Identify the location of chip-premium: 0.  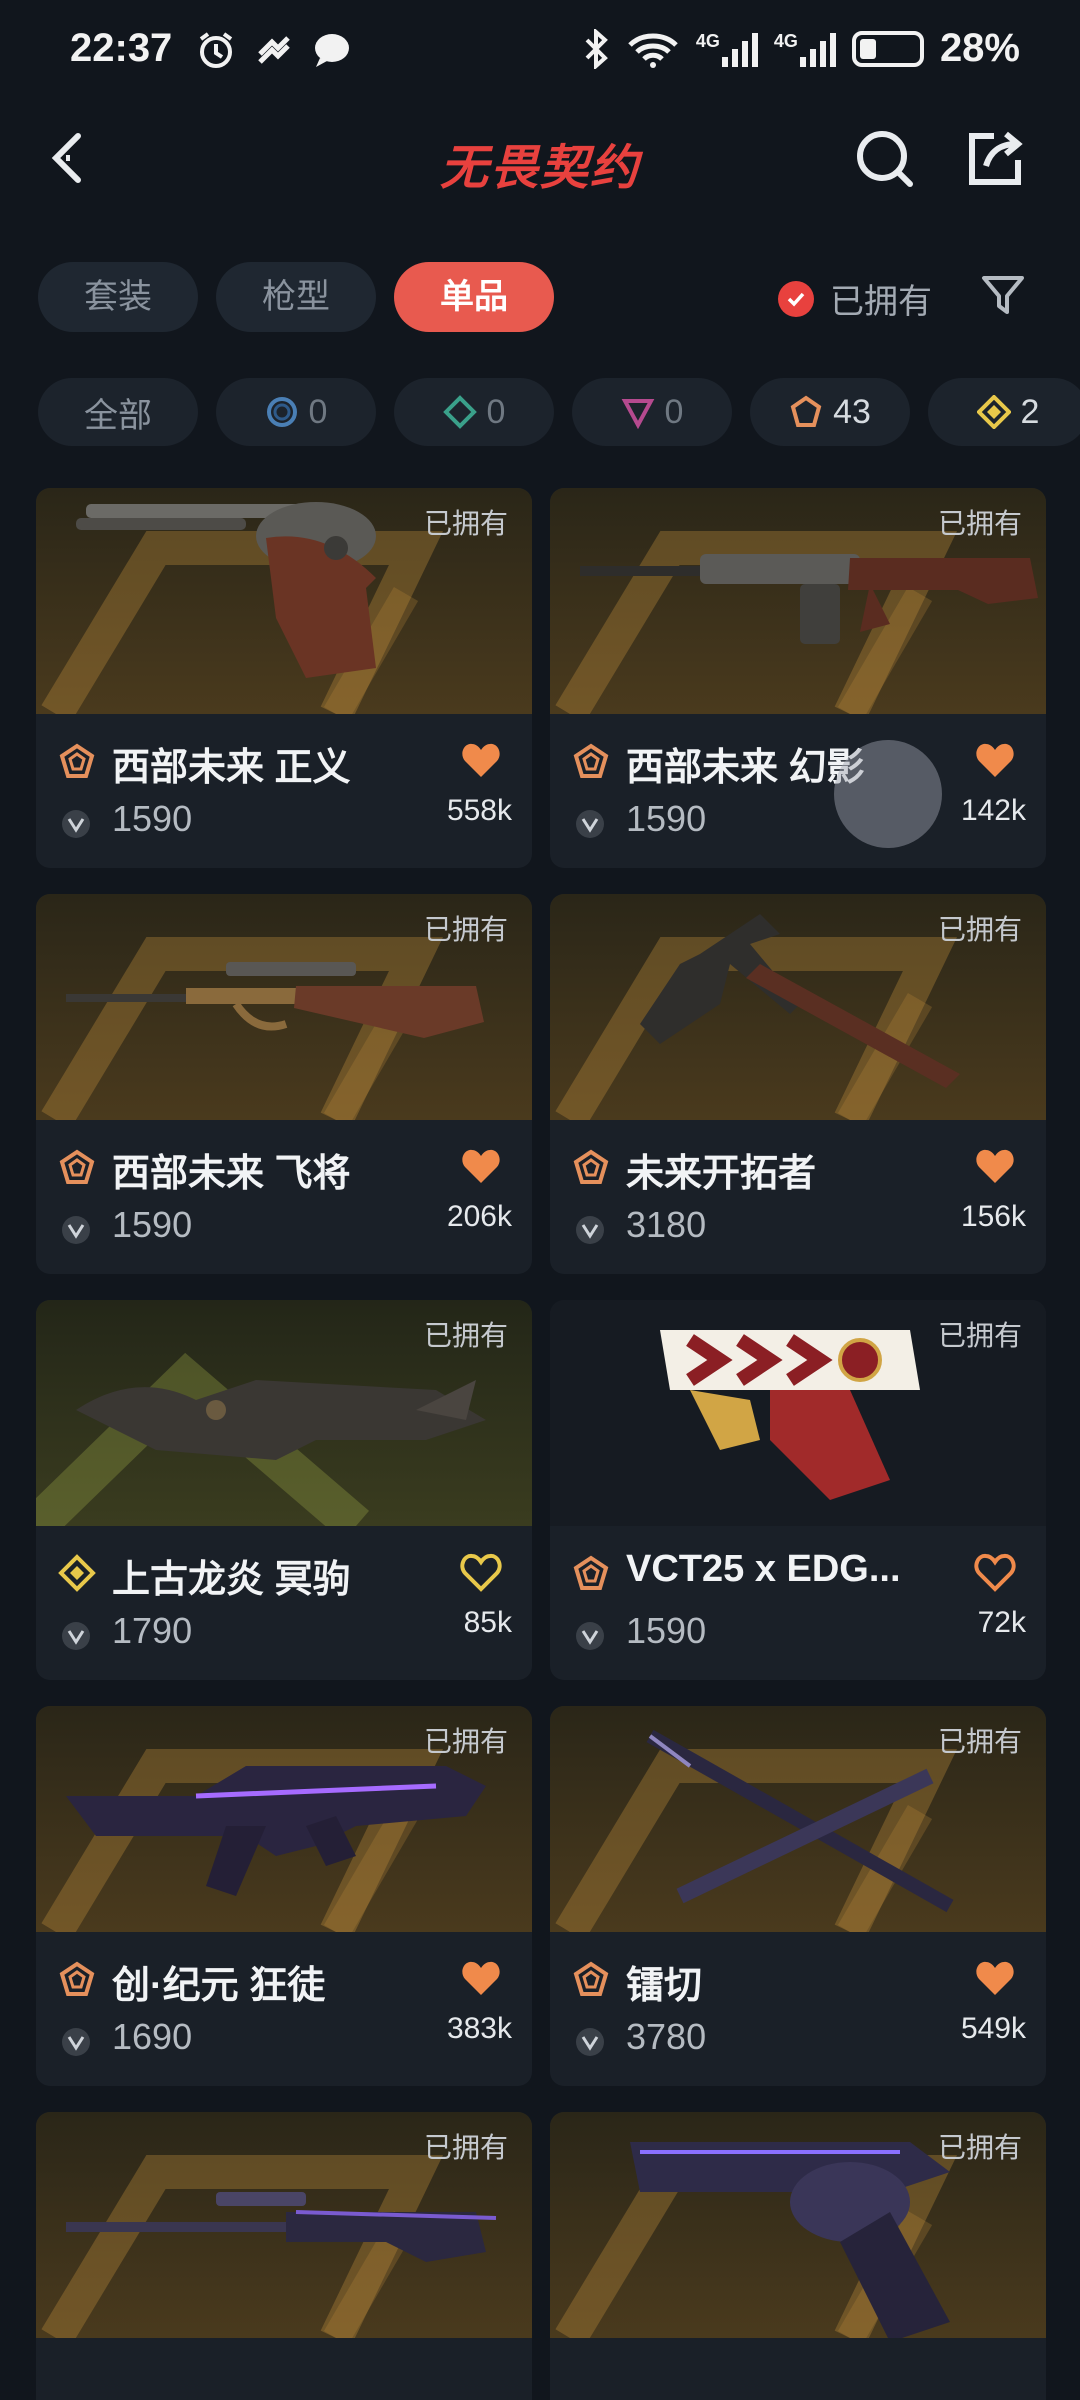
(652, 412).